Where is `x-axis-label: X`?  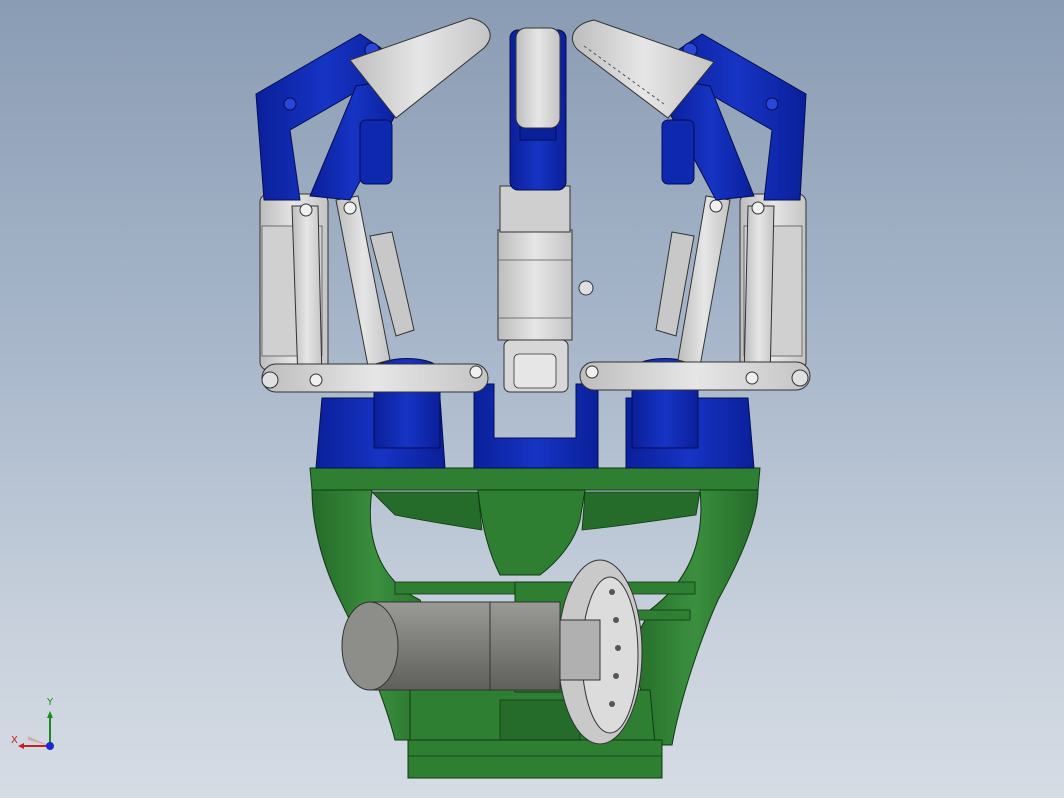 x-axis-label: X is located at coordinates (14, 740).